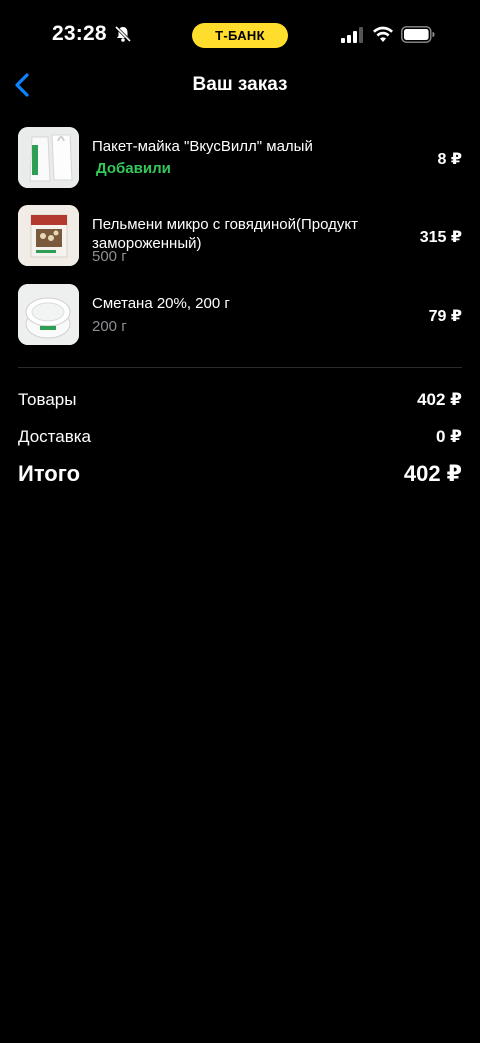 Image resolution: width=480 pixels, height=1043 pixels. What do you see at coordinates (383, 34) in the screenshot?
I see `wifi-icon` at bounding box center [383, 34].